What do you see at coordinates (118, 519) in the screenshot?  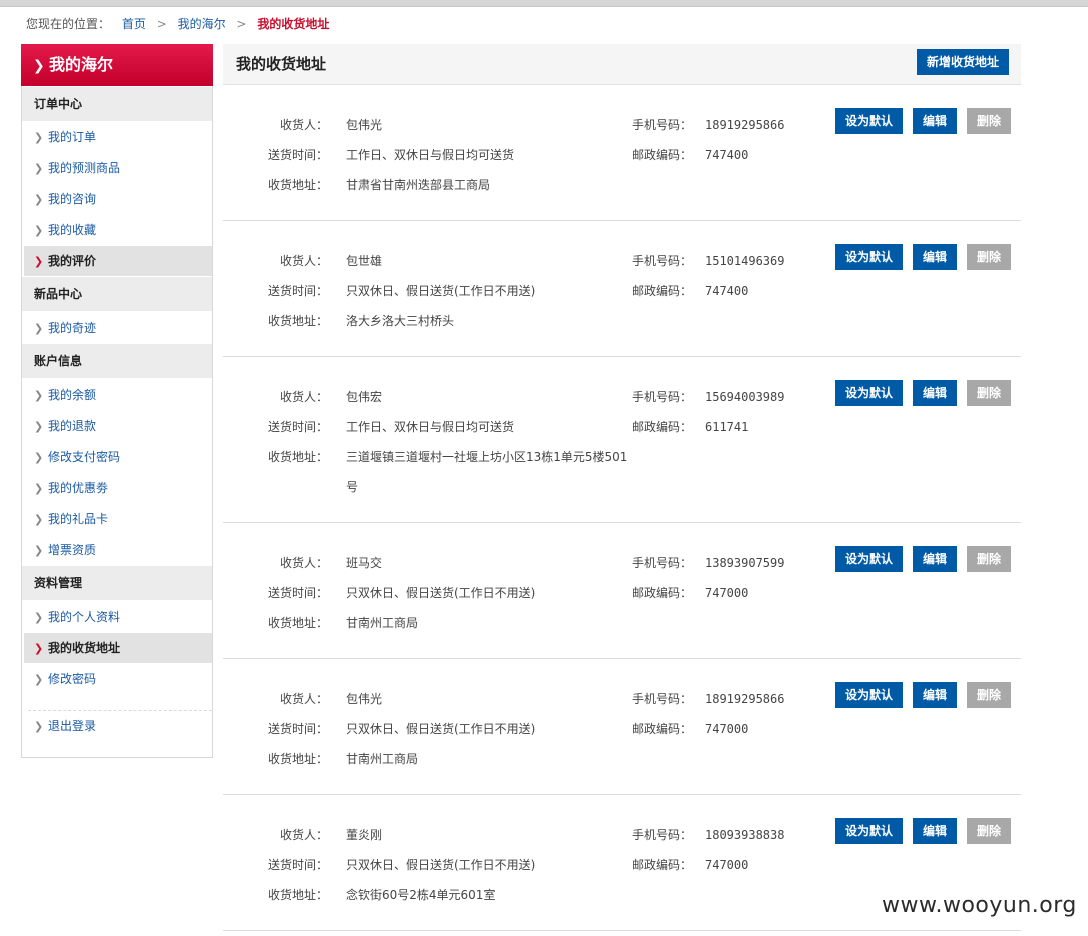 I see `sidebar-item-my-gift-cards: ❯ 我的礼品卡` at bounding box center [118, 519].